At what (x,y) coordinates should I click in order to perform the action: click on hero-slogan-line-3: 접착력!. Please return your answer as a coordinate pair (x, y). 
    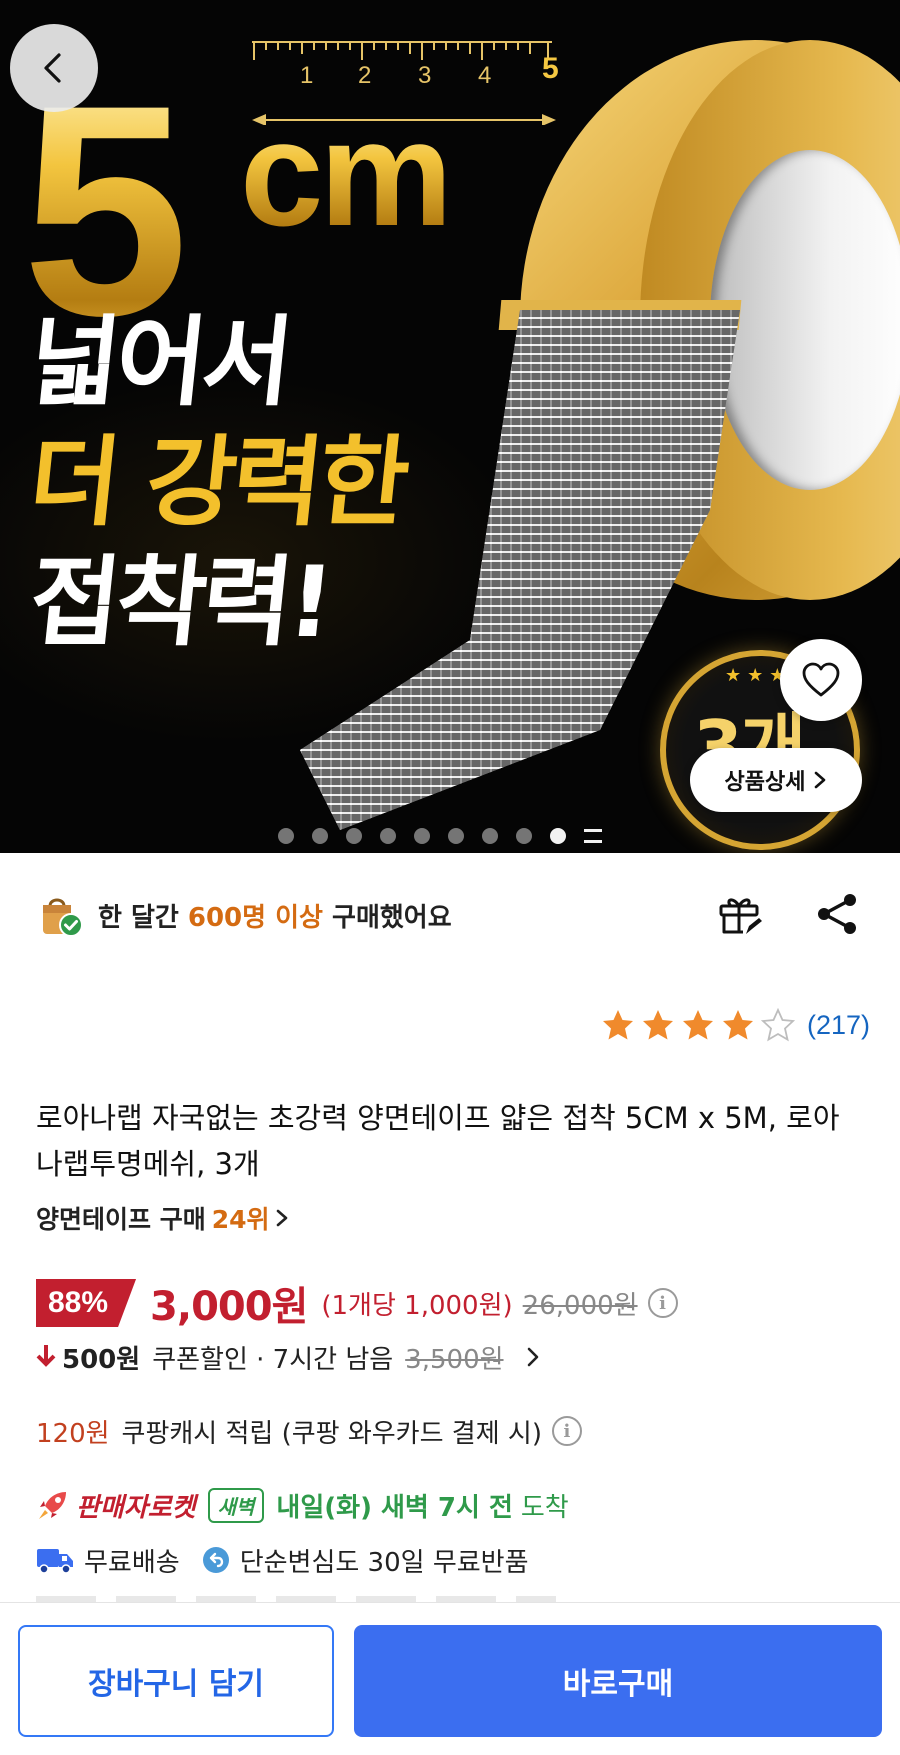
    Looking at the image, I should click on (180, 603).